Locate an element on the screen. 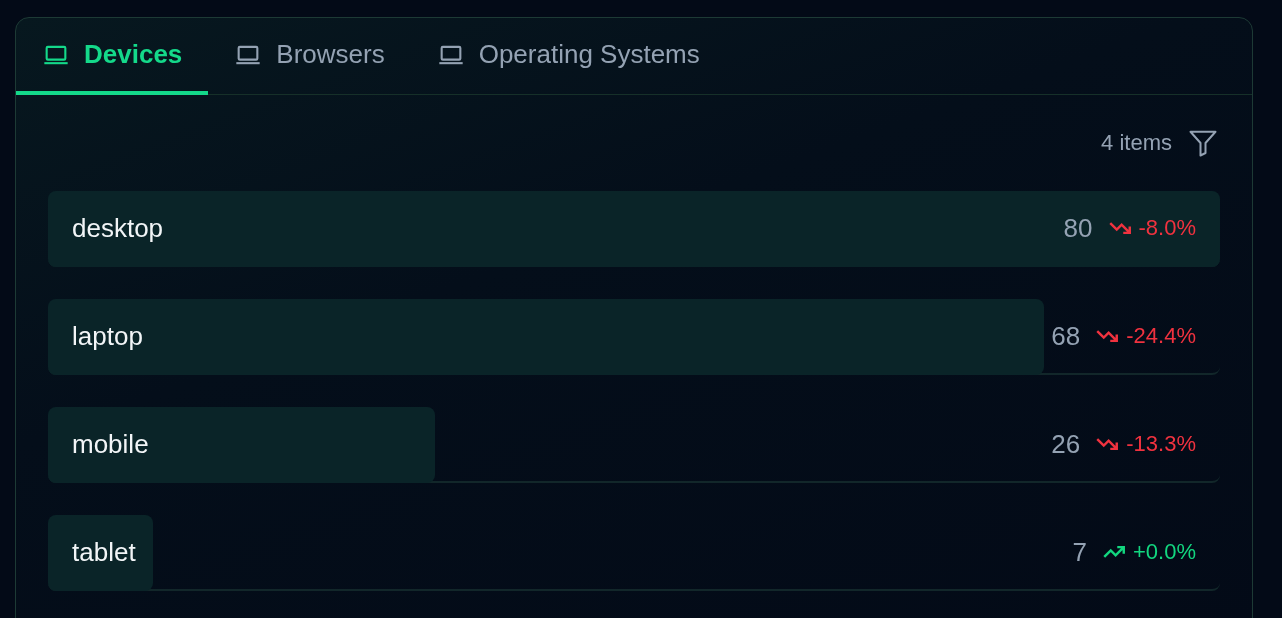 The width and height of the screenshot is (1282, 618). row-value: 7 is located at coordinates (1079, 552).